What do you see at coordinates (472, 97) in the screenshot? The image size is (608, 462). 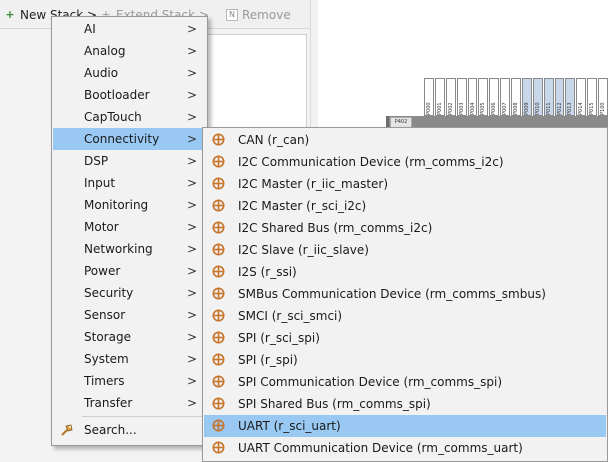 I see `pin: P004` at bounding box center [472, 97].